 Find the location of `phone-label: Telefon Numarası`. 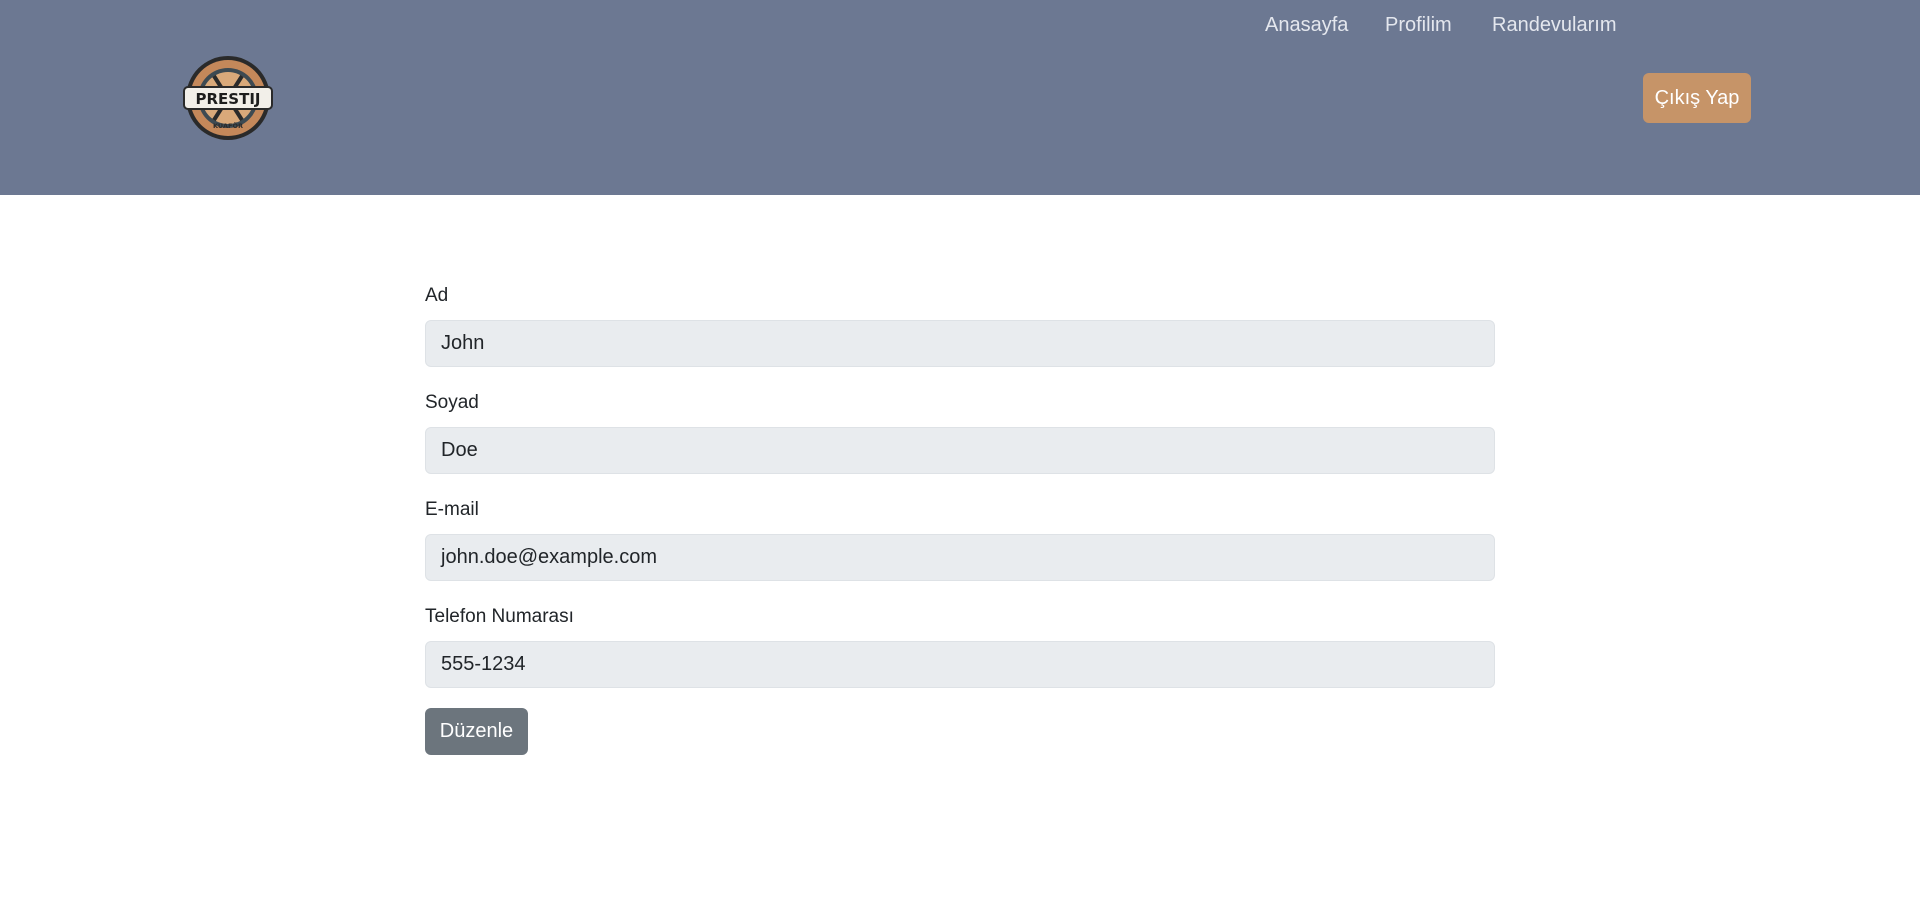

phone-label: Telefon Numarası is located at coordinates (499, 616).